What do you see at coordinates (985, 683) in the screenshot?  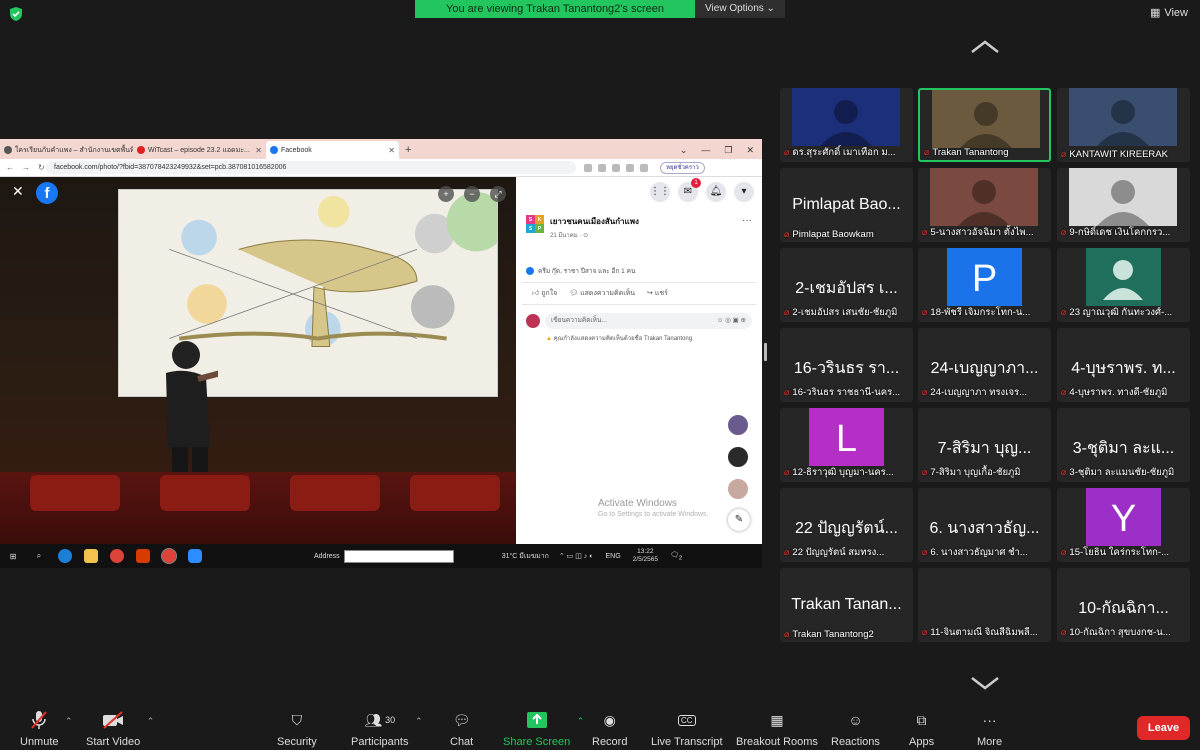 I see `gallery-down-arrow-icon` at bounding box center [985, 683].